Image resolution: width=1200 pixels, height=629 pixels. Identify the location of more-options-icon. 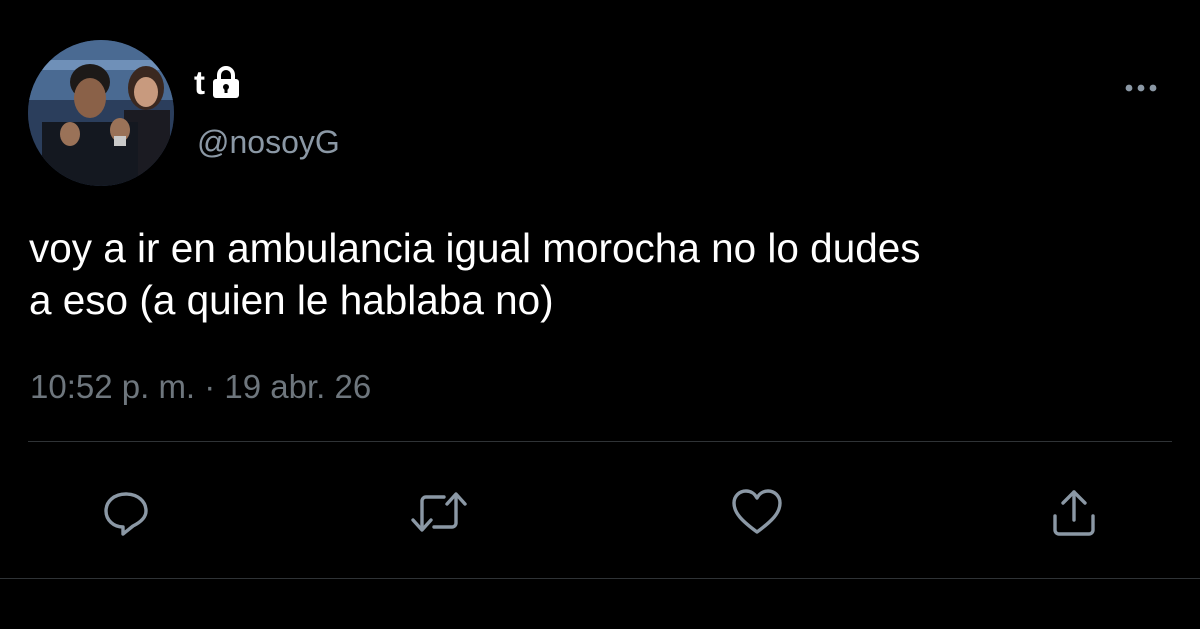
(1141, 88).